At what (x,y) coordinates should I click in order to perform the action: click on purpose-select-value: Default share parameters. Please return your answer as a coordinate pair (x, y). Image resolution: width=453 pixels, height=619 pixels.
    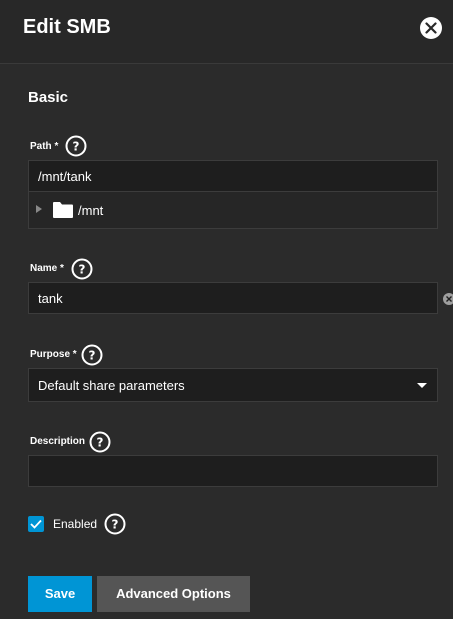
    Looking at the image, I should click on (111, 385).